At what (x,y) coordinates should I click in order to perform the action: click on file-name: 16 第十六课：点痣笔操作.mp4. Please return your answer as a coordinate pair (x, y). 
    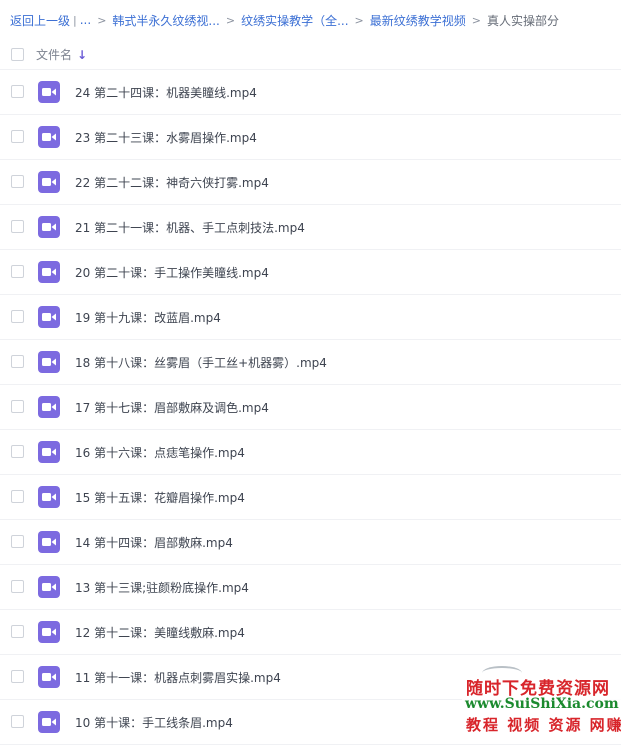
    Looking at the image, I should click on (160, 452).